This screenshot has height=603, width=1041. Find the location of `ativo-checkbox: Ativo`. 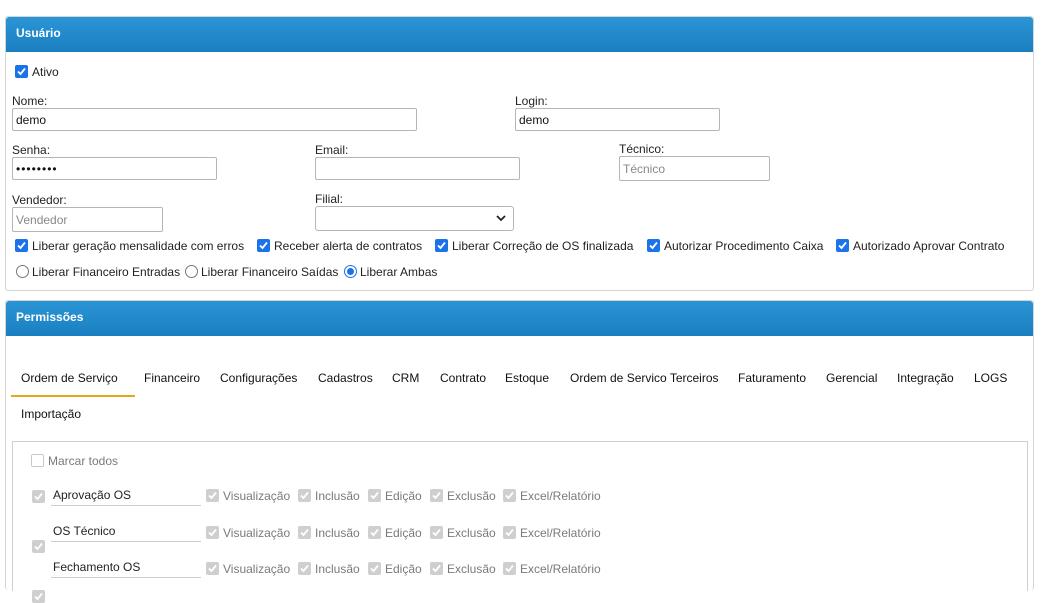

ativo-checkbox: Ativo is located at coordinates (37, 72).